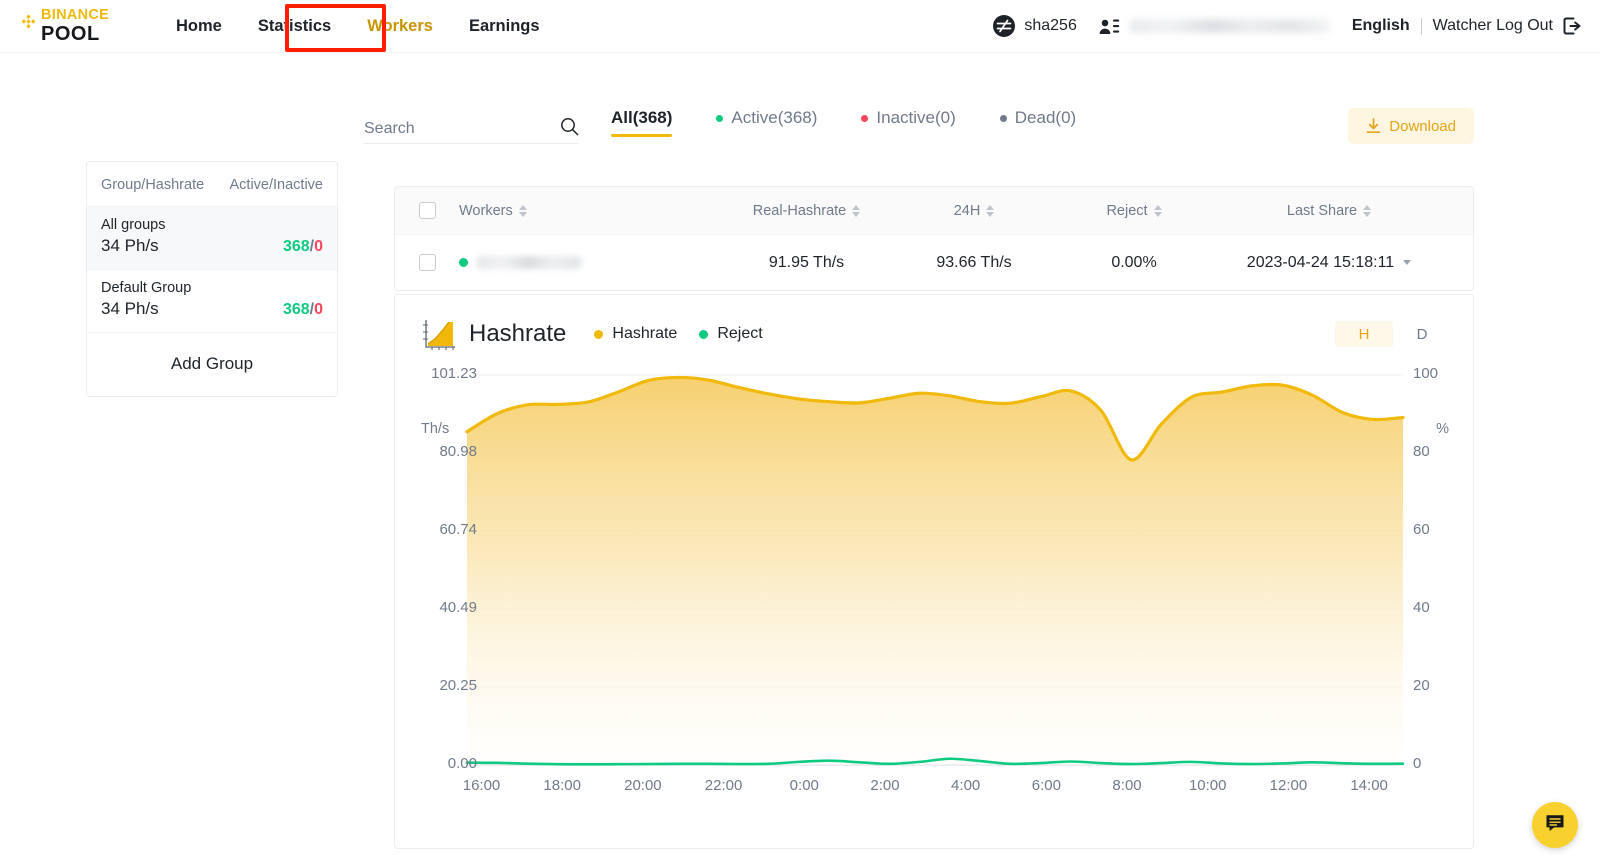 This screenshot has width=1600, height=866. I want to click on granularity-toggle: H D, so click(1393, 334).